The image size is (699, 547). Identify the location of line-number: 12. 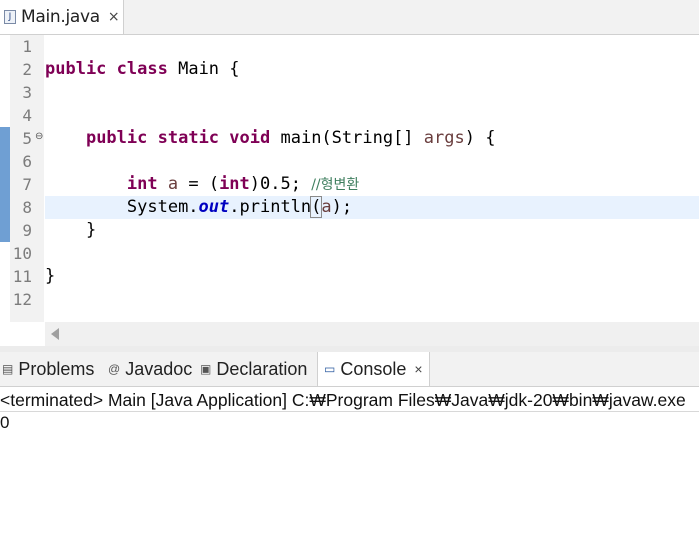
(22, 299).